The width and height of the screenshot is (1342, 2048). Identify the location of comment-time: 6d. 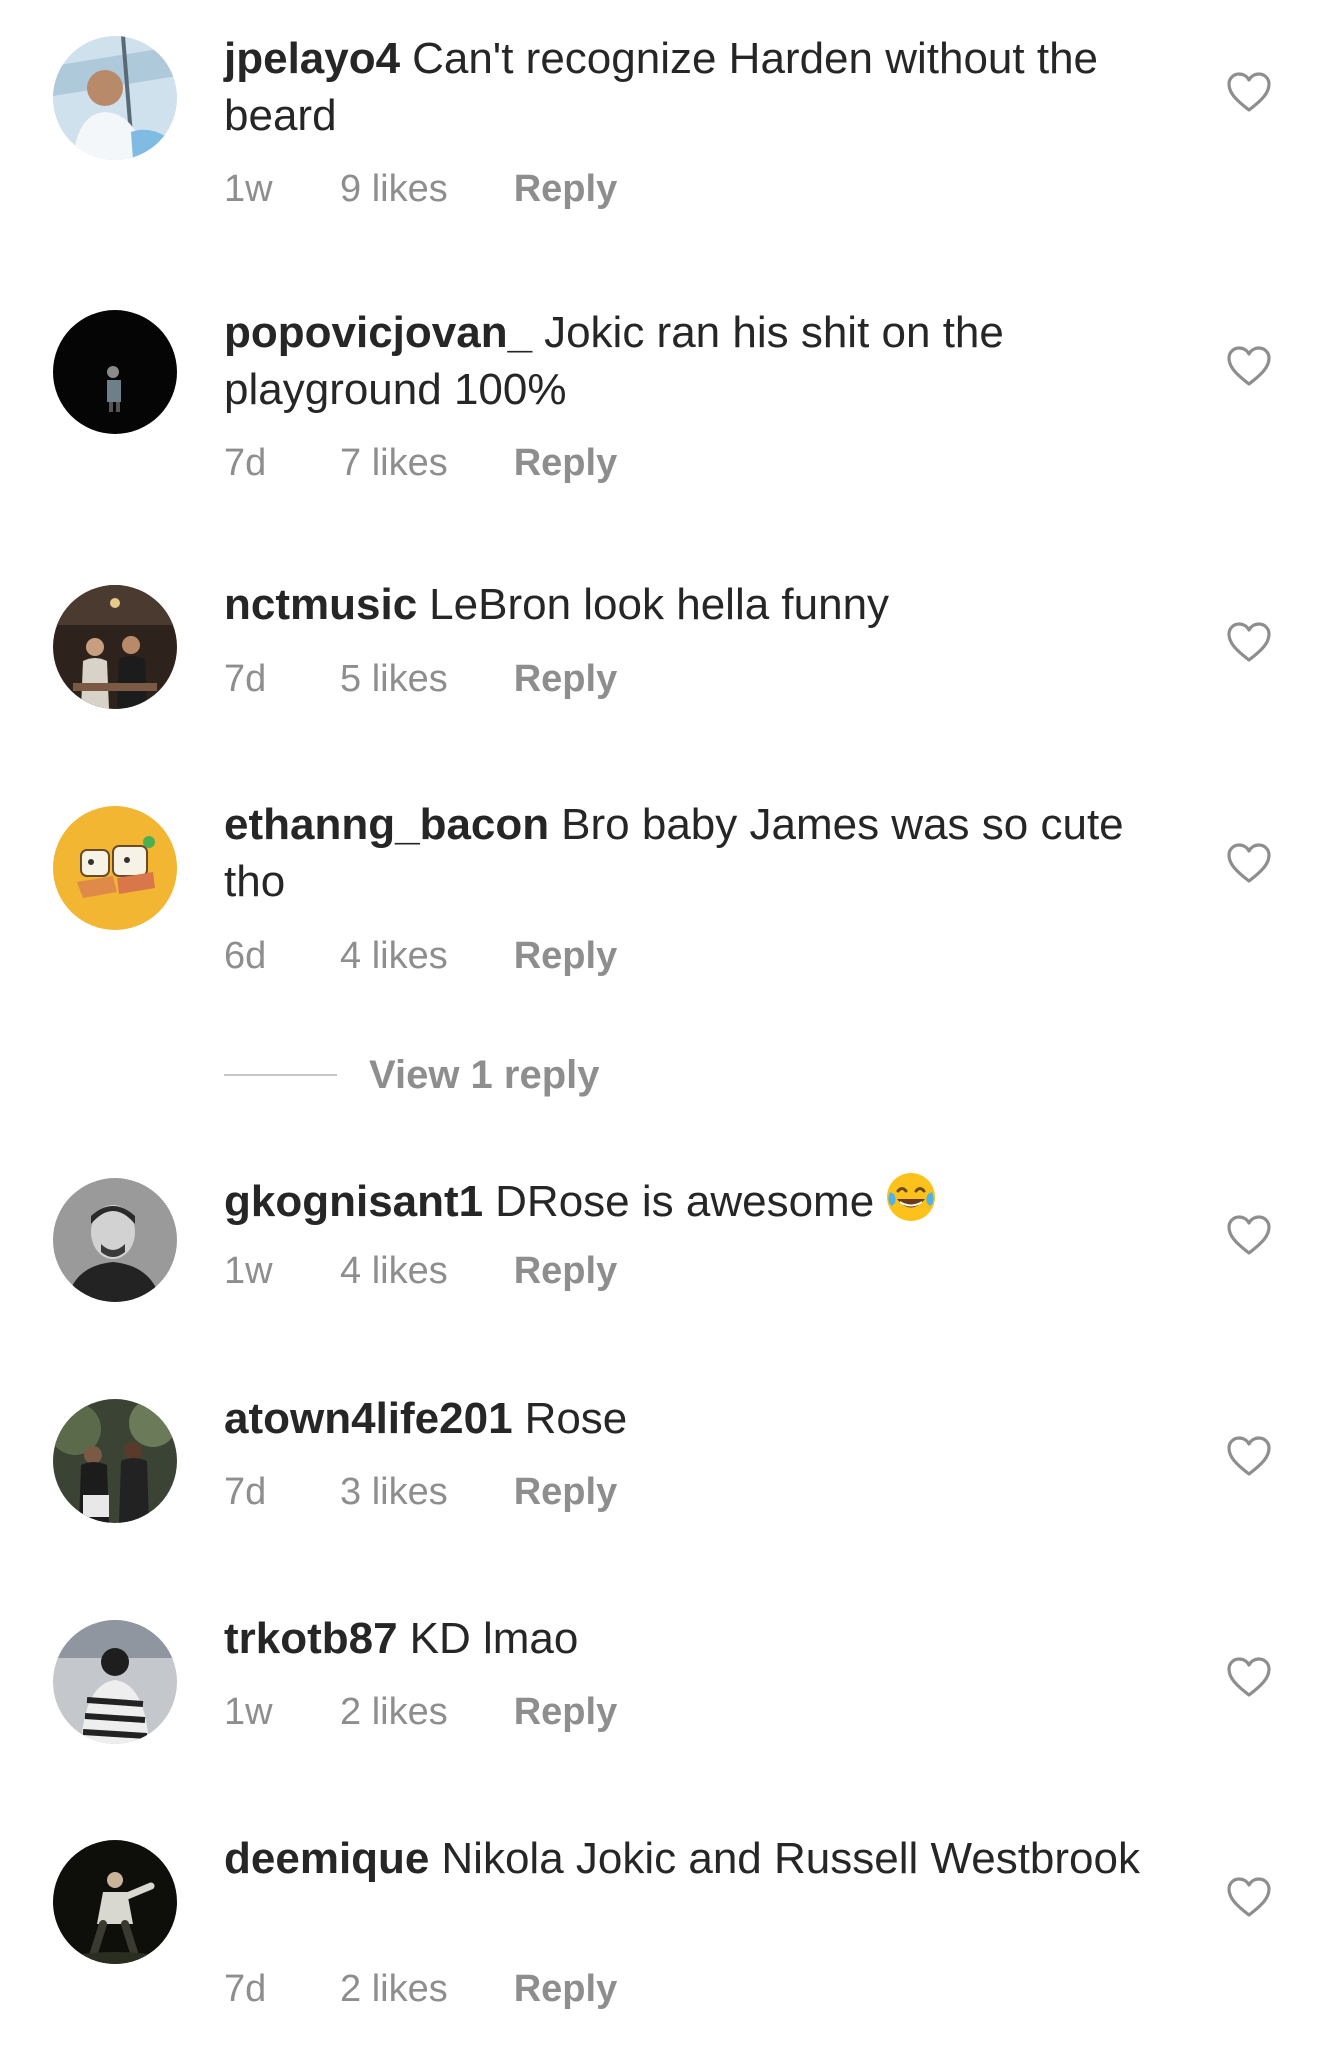
(245, 956).